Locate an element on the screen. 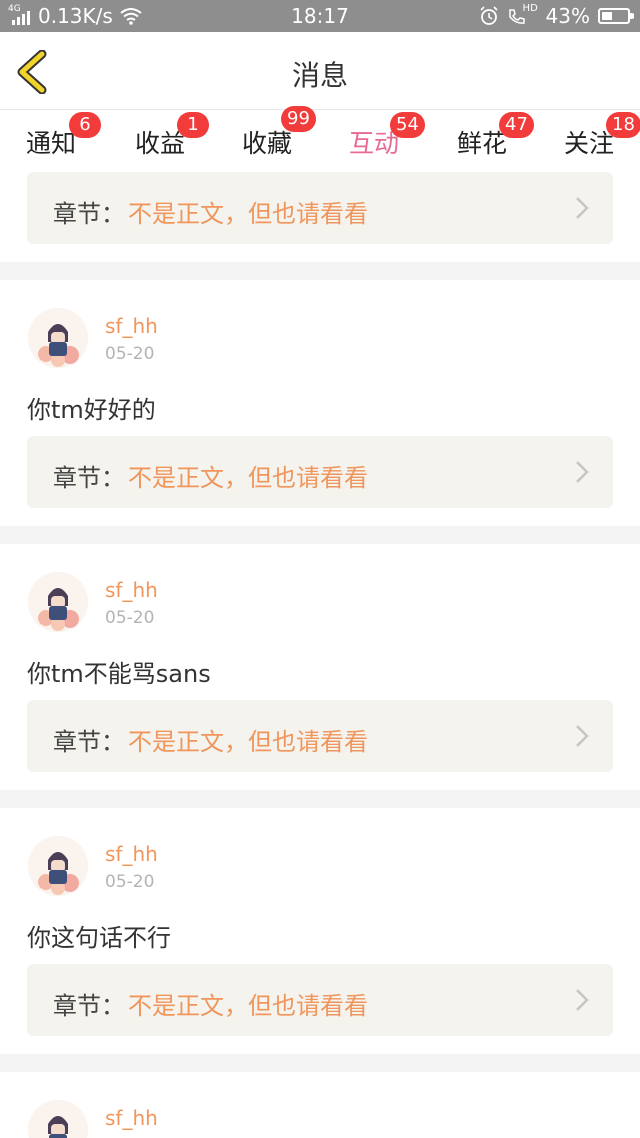 The width and height of the screenshot is (640, 1138). tab-following: 关注 18 is located at coordinates (601, 138).